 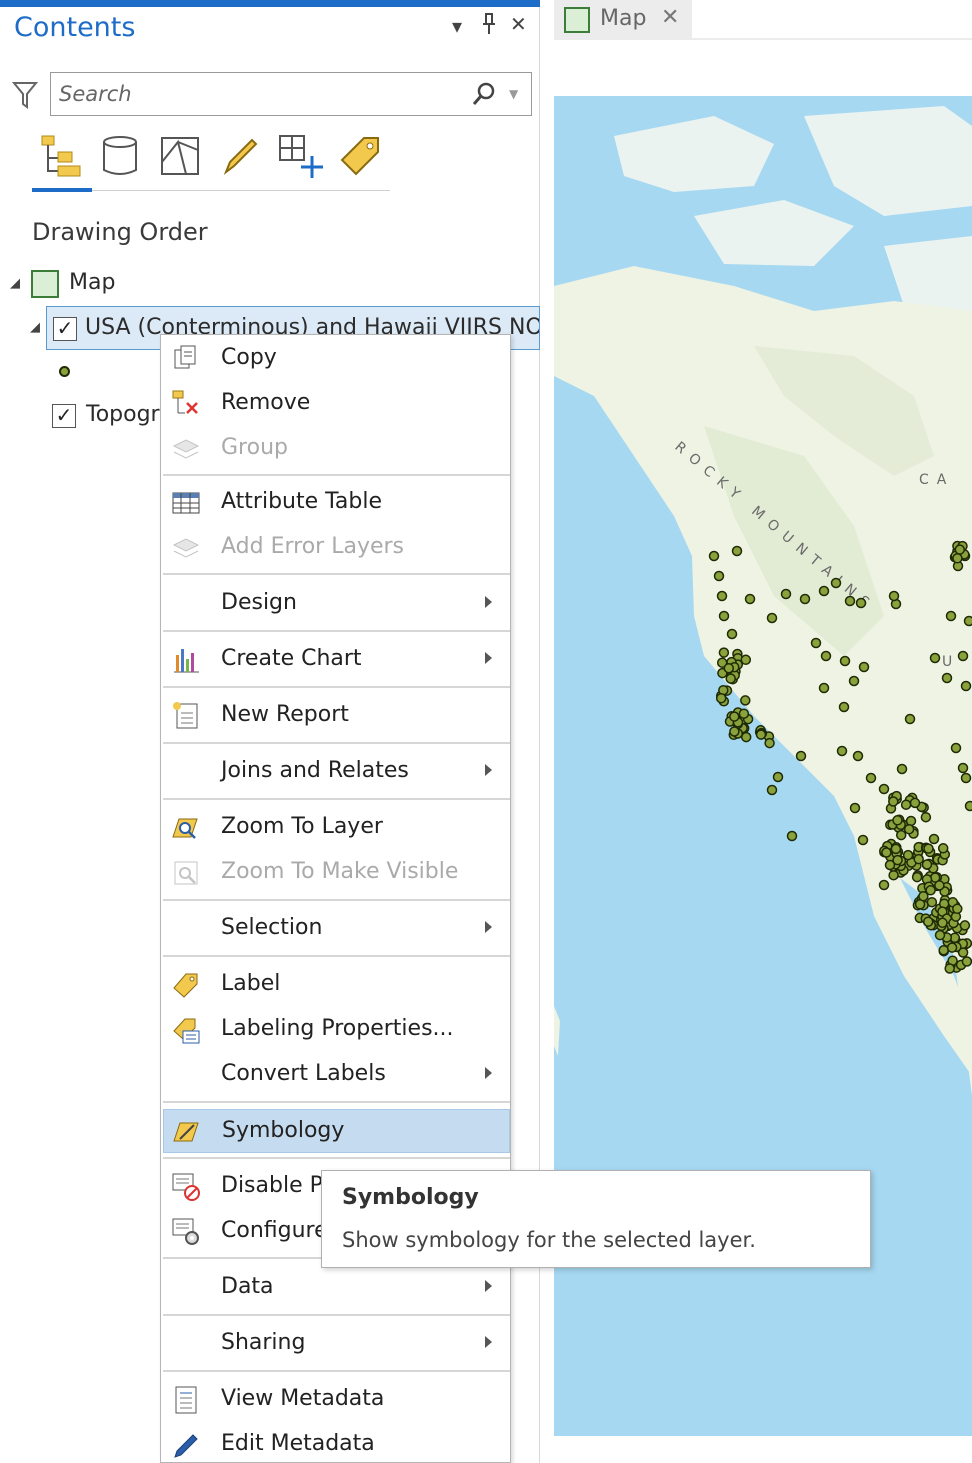 What do you see at coordinates (336, 1075) in the screenshot?
I see `menu-item-convert-labels: Convert Labels` at bounding box center [336, 1075].